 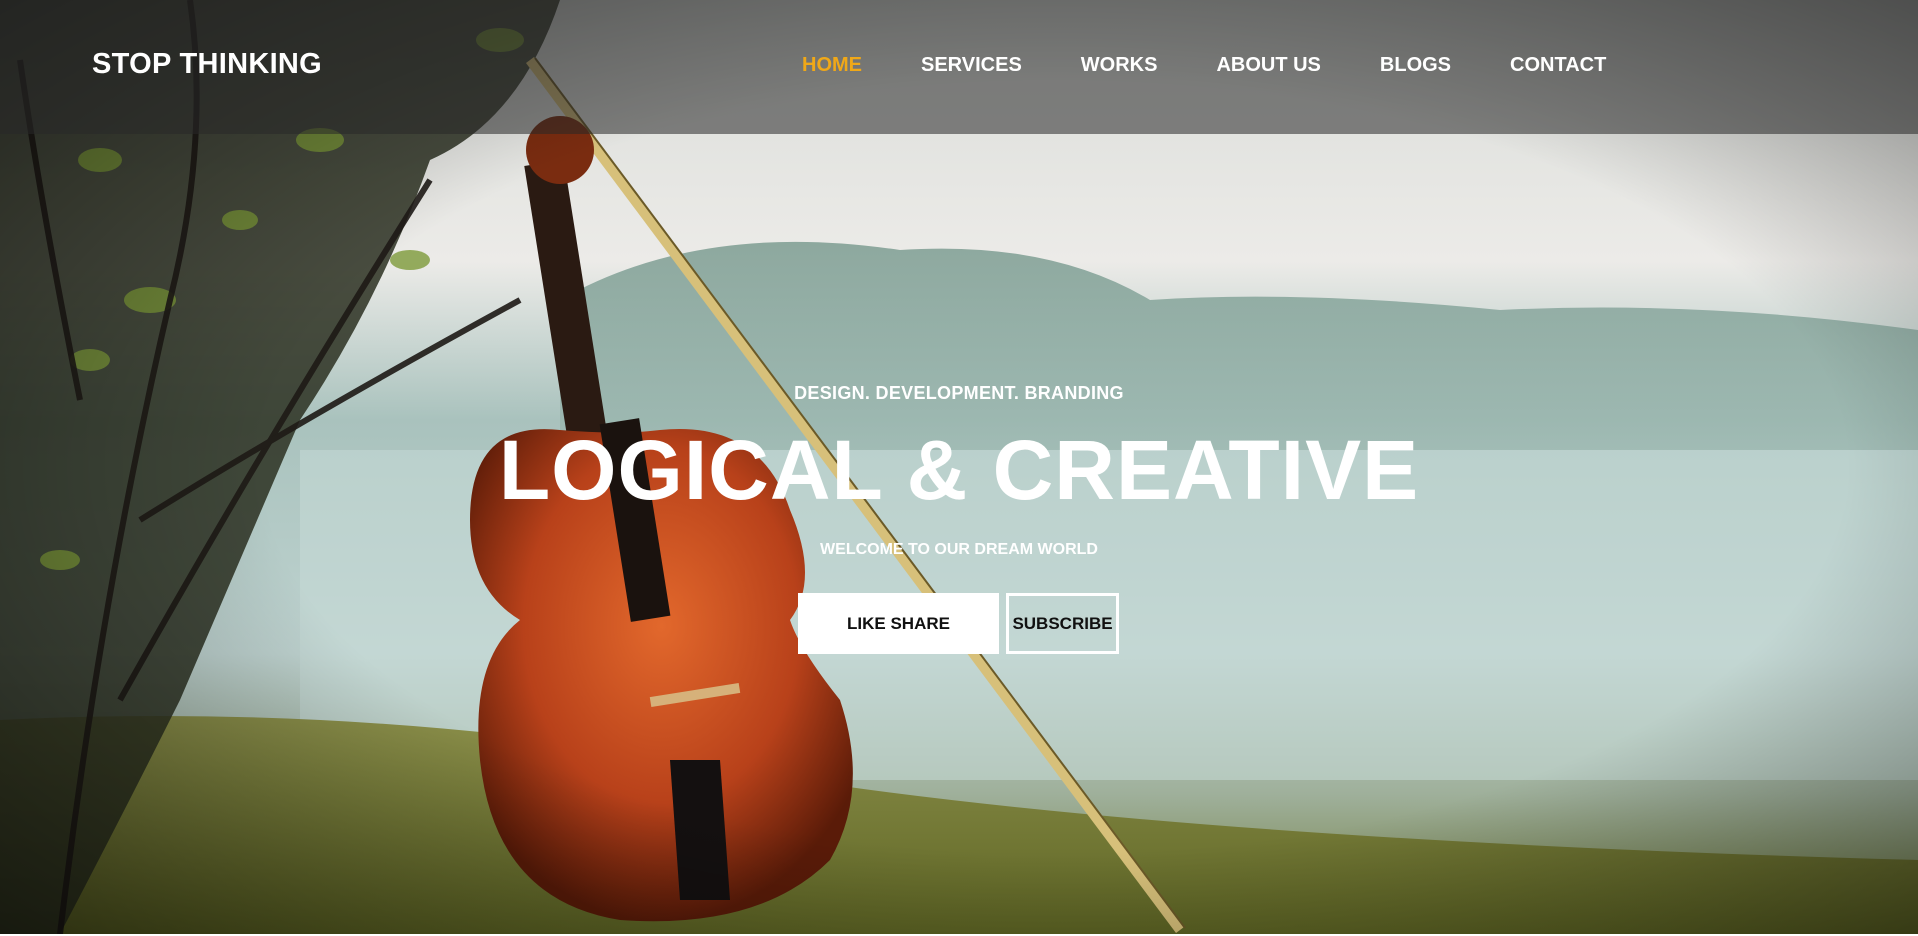 I want to click on nav-services: SERVICES, so click(x=971, y=65).